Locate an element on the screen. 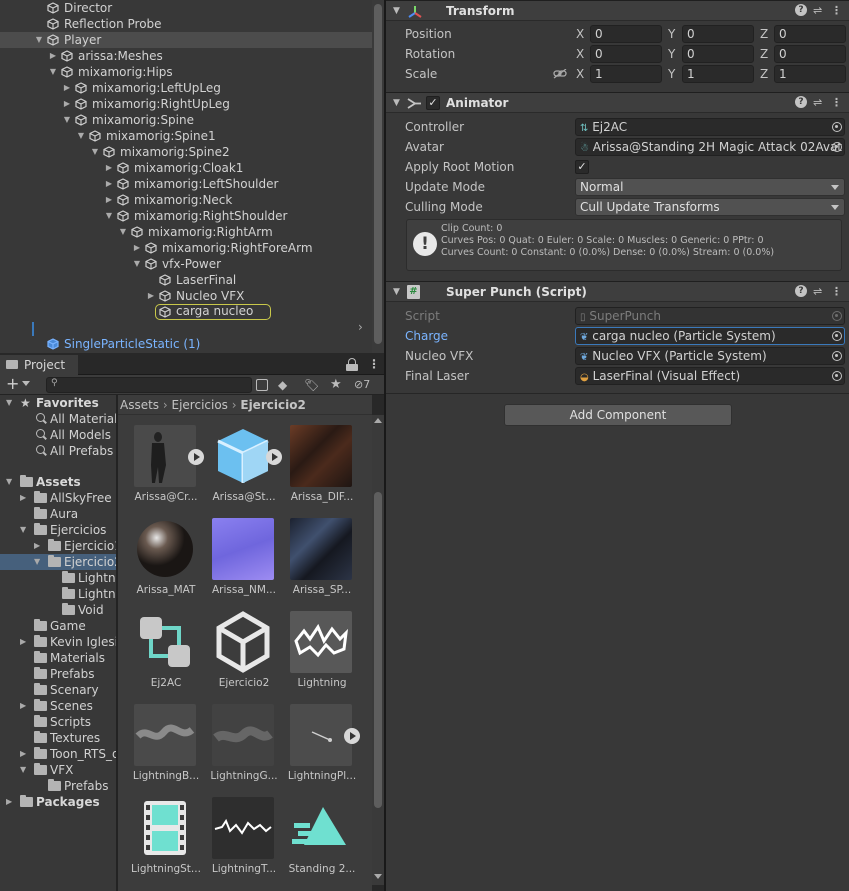  hierarchy-row: ▼ mixamorig:Hips is located at coordinates (186, 72).